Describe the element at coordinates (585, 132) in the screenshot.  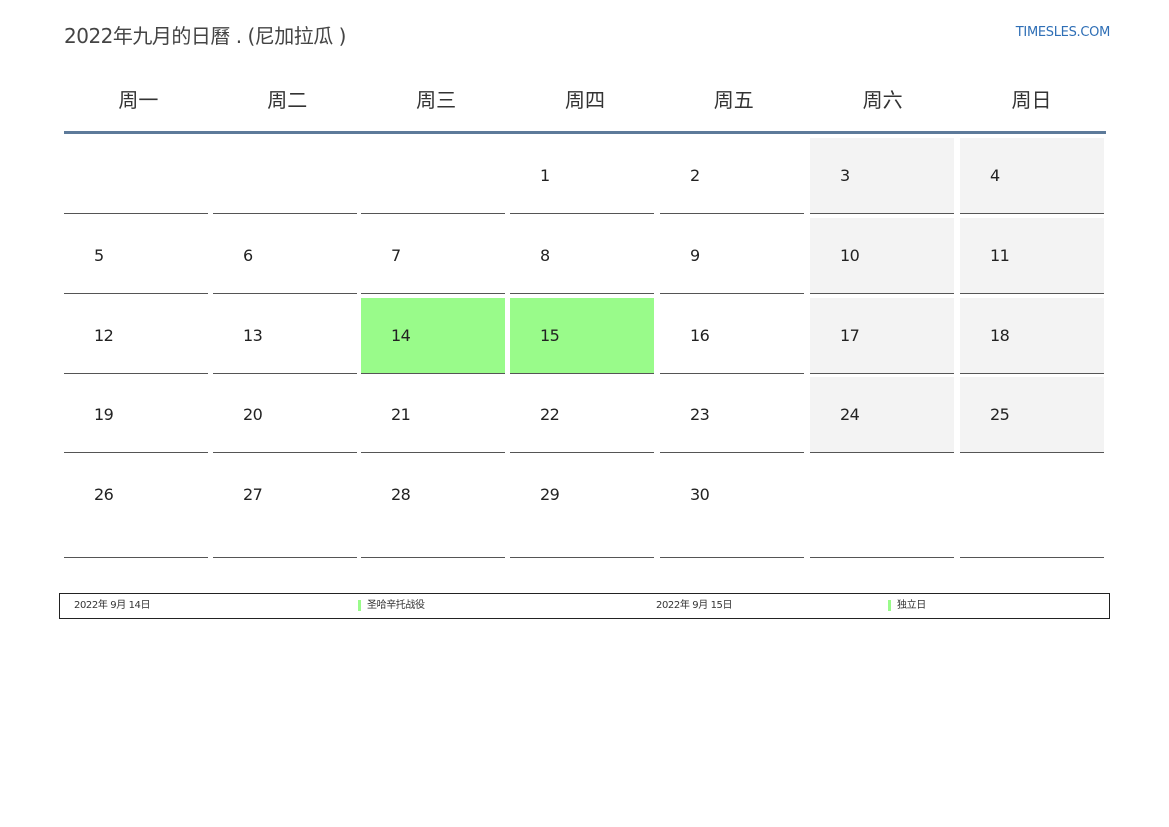
I see `header-divider` at that location.